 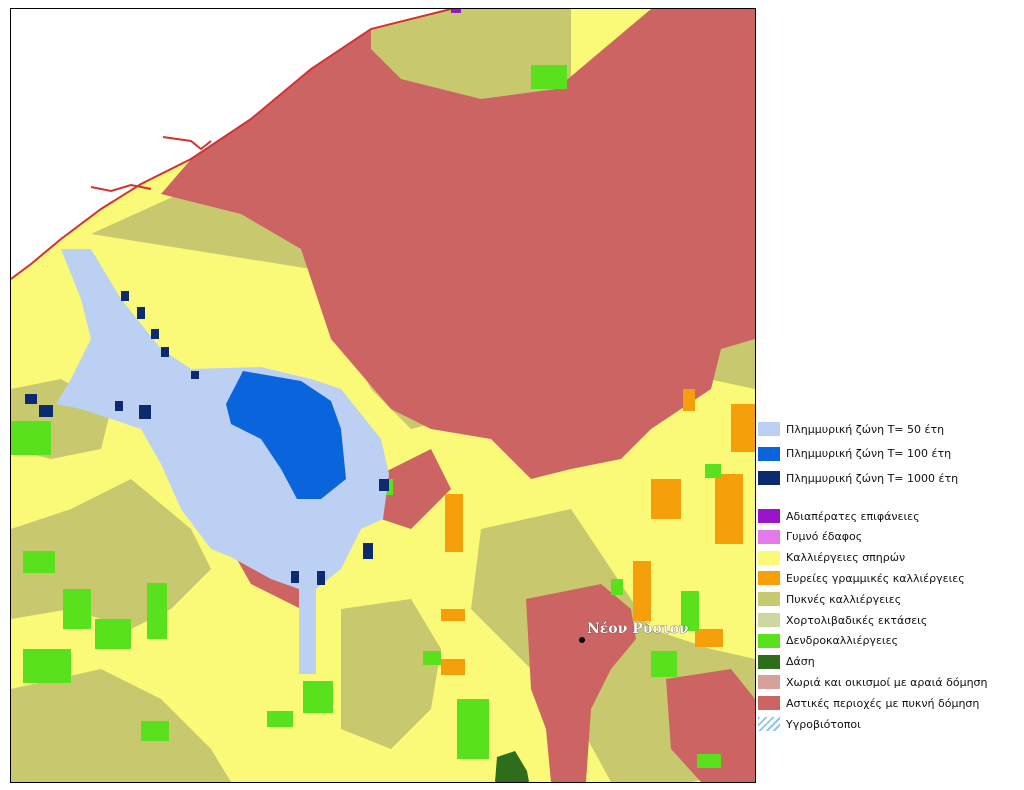 I want to click on legend-item-wetlands: Υγροβιότοποι, so click(x=809, y=724).